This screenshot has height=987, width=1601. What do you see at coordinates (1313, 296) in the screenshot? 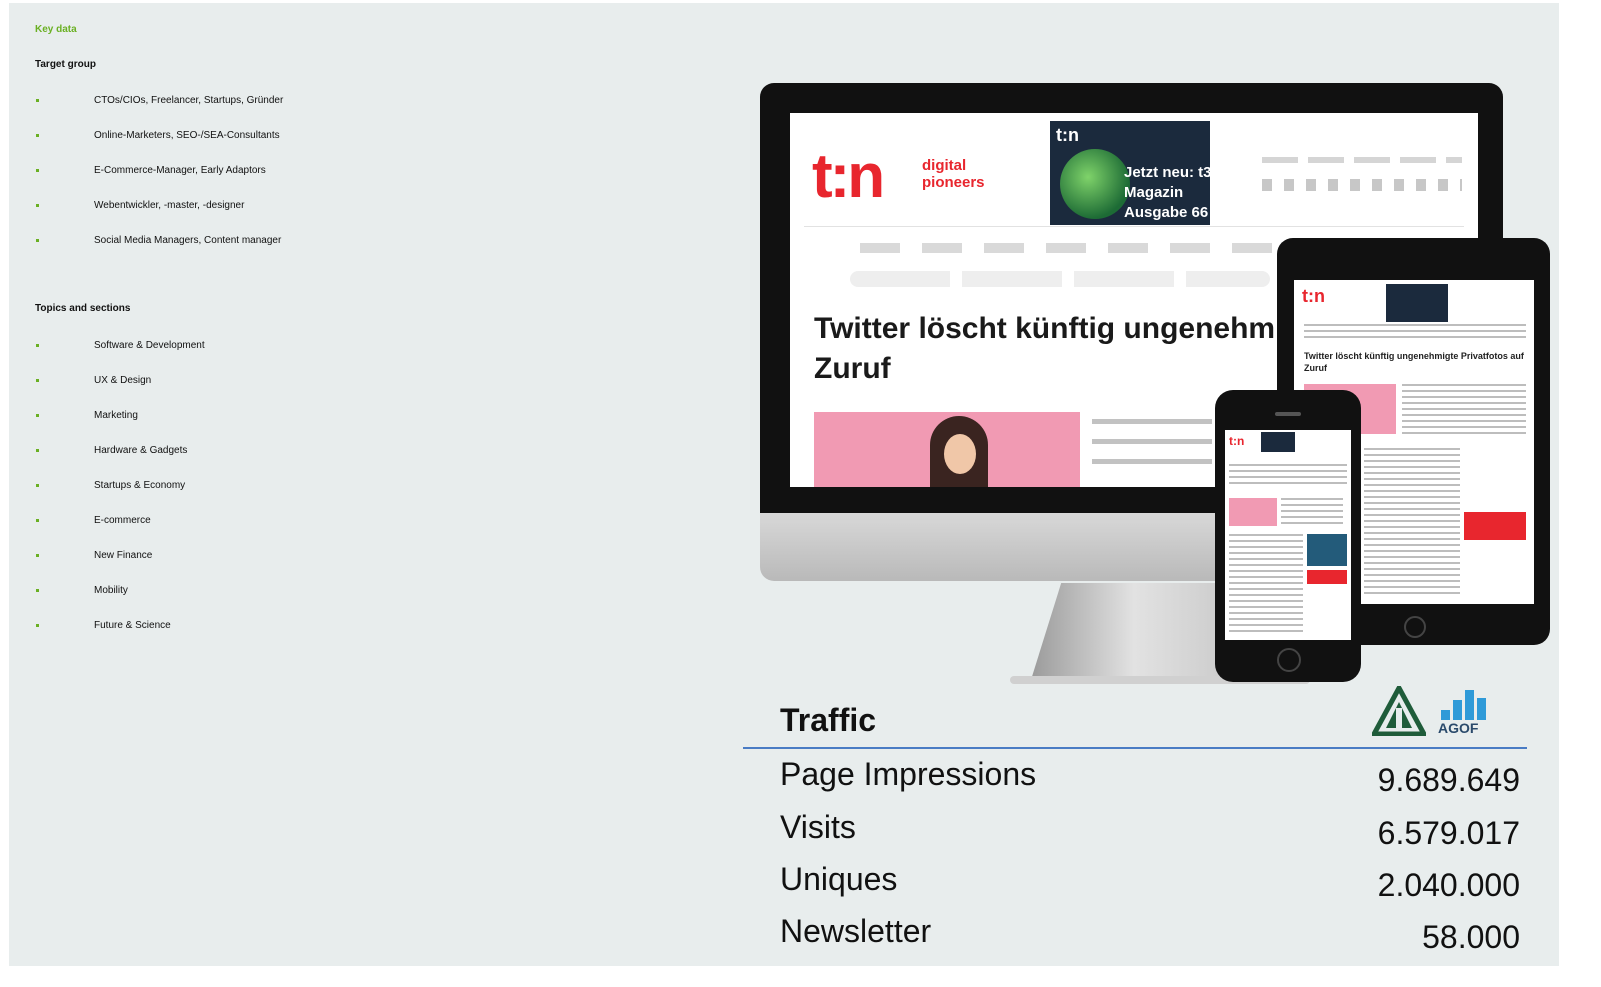
I see `tablet-logo: t:n` at bounding box center [1313, 296].